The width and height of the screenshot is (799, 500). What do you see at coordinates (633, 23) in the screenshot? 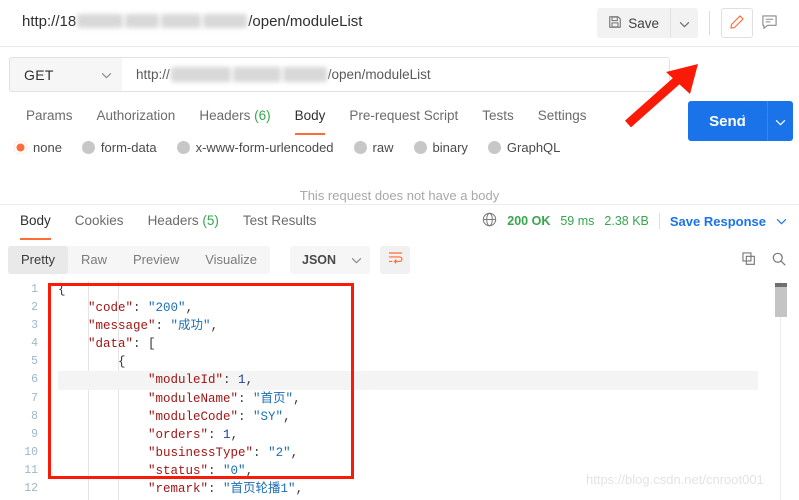
I see `save-button: Save` at bounding box center [633, 23].